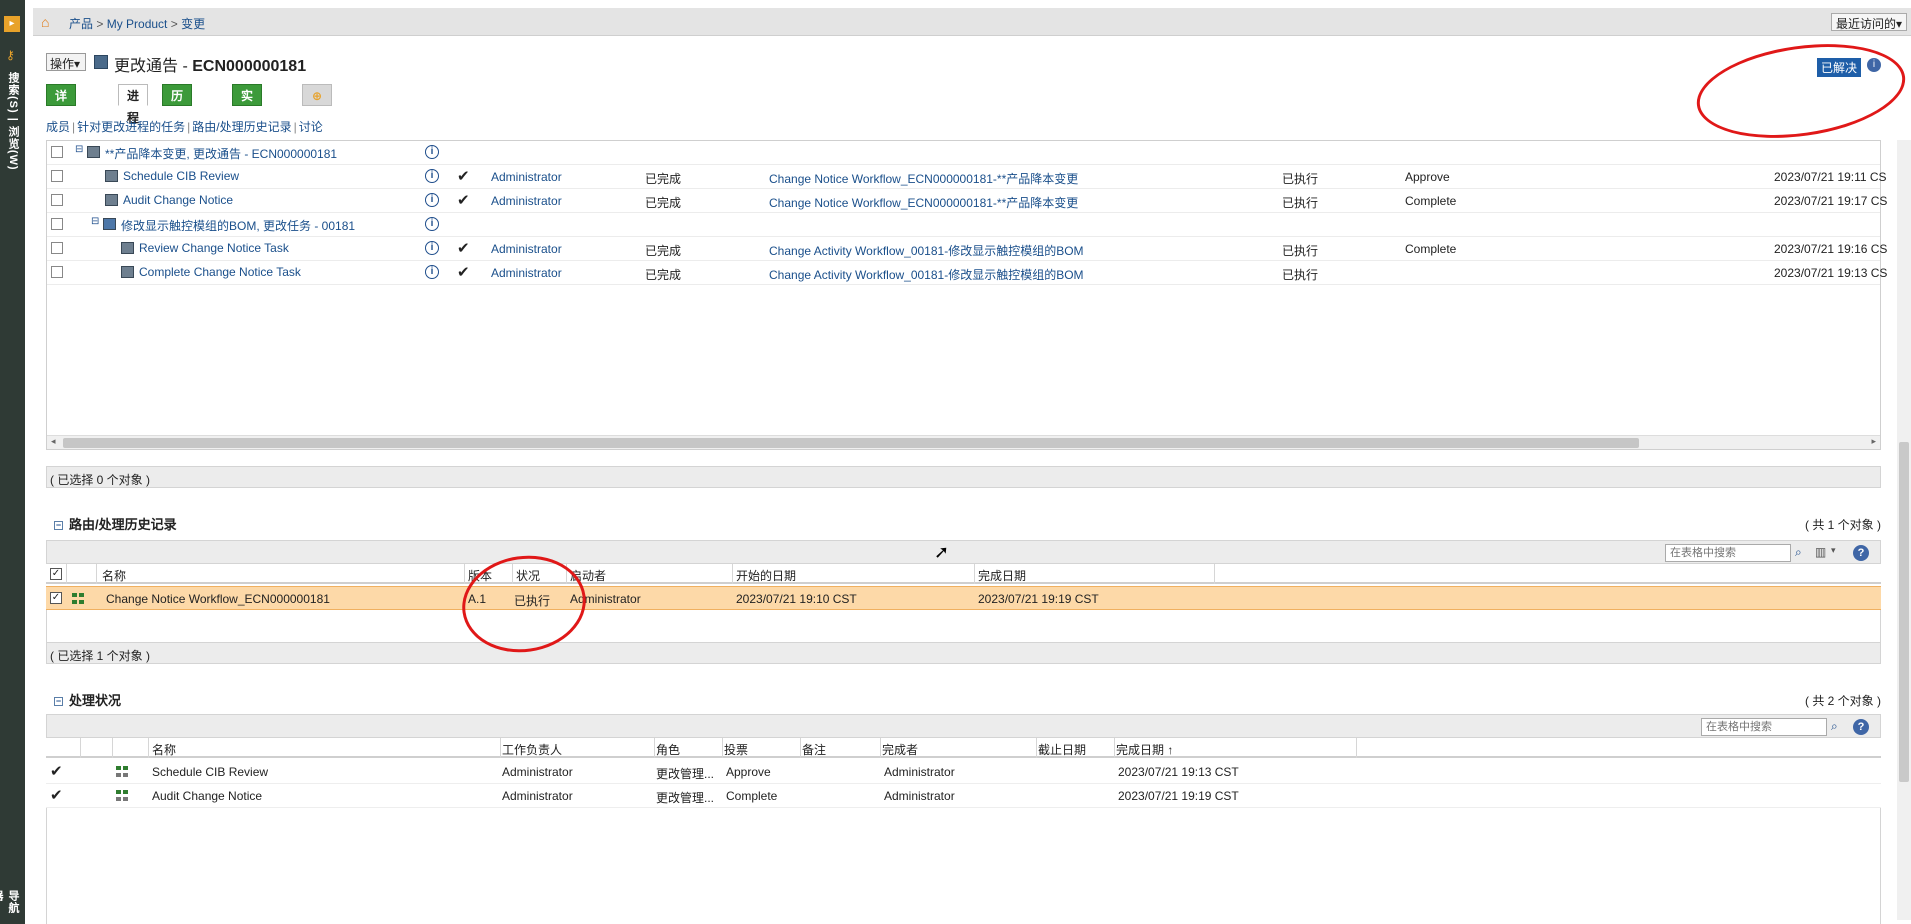  I want to click on scroll-right-icon: ▸, so click(1873, 441).